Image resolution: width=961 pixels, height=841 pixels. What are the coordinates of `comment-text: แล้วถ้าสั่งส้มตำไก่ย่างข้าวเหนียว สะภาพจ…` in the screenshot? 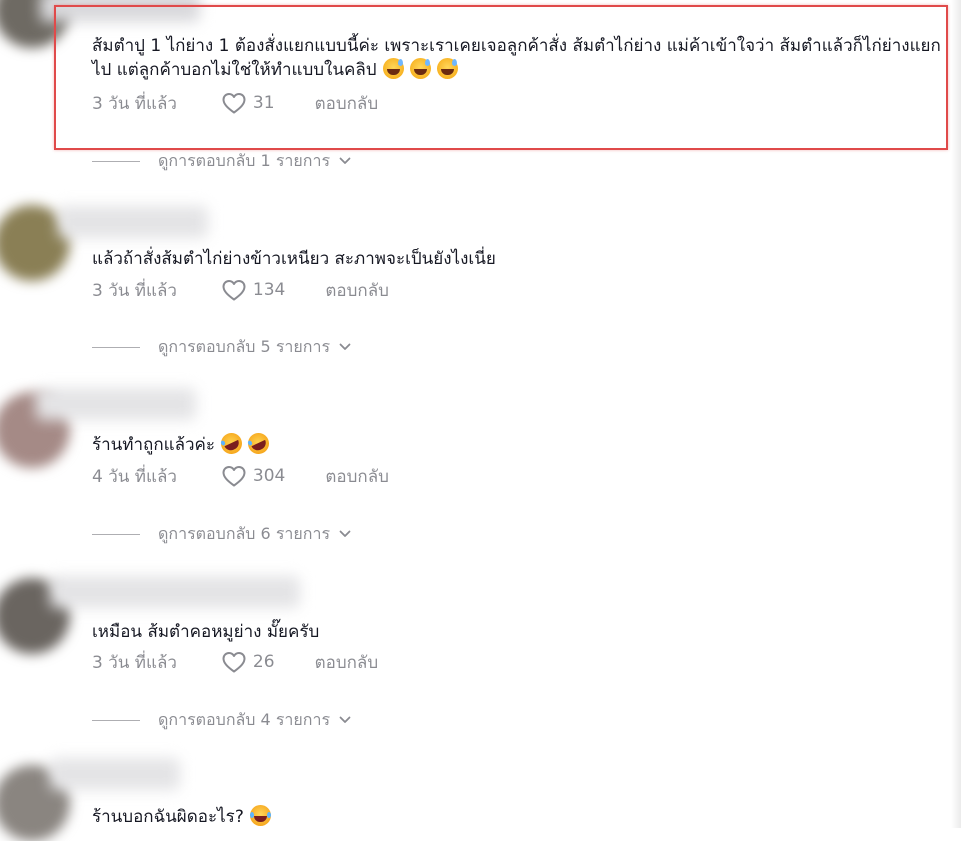 It's located at (294, 259).